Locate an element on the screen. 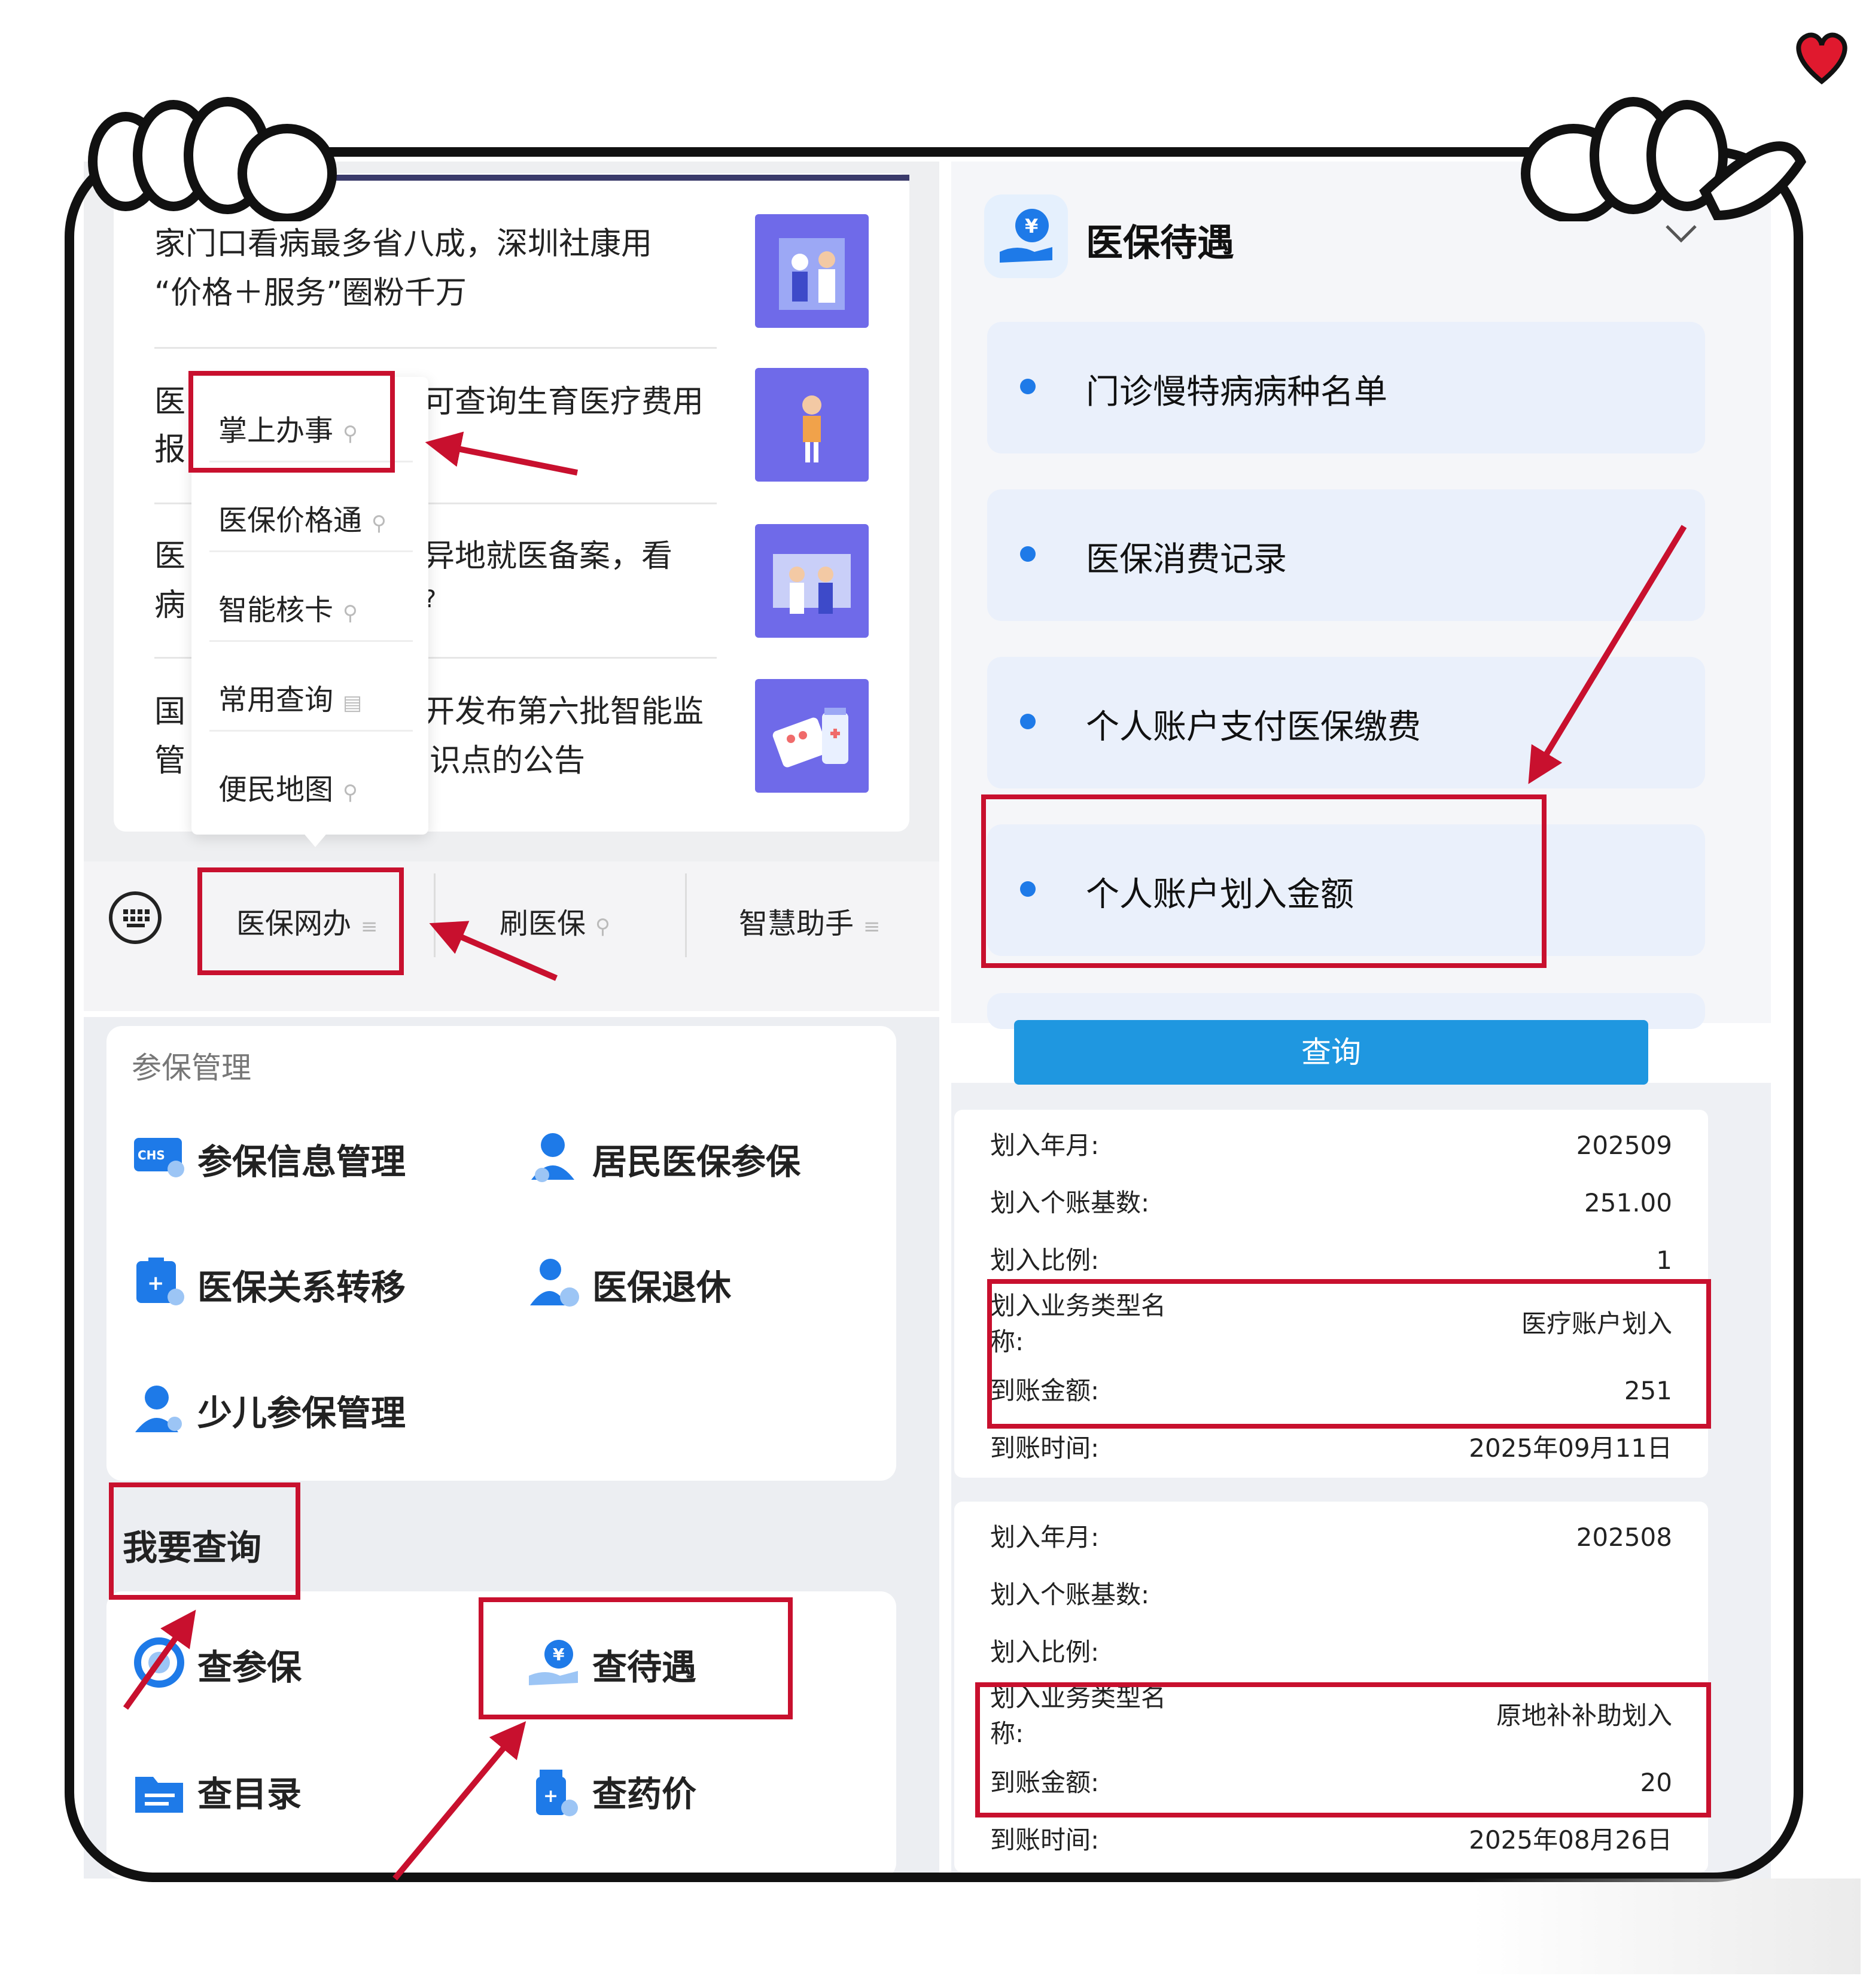 The height and width of the screenshot is (1988, 1866). decorative-gradient is located at coordinates (1666, 1926).